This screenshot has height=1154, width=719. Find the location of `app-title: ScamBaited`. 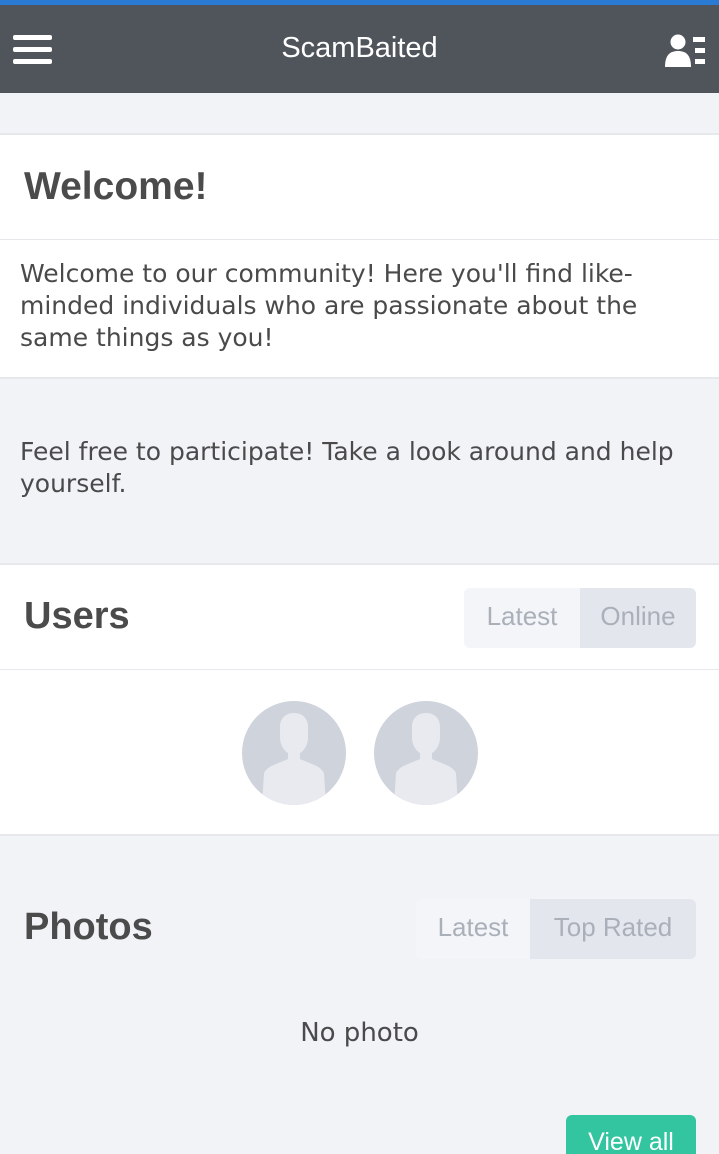

app-title: ScamBaited is located at coordinates (359, 48).